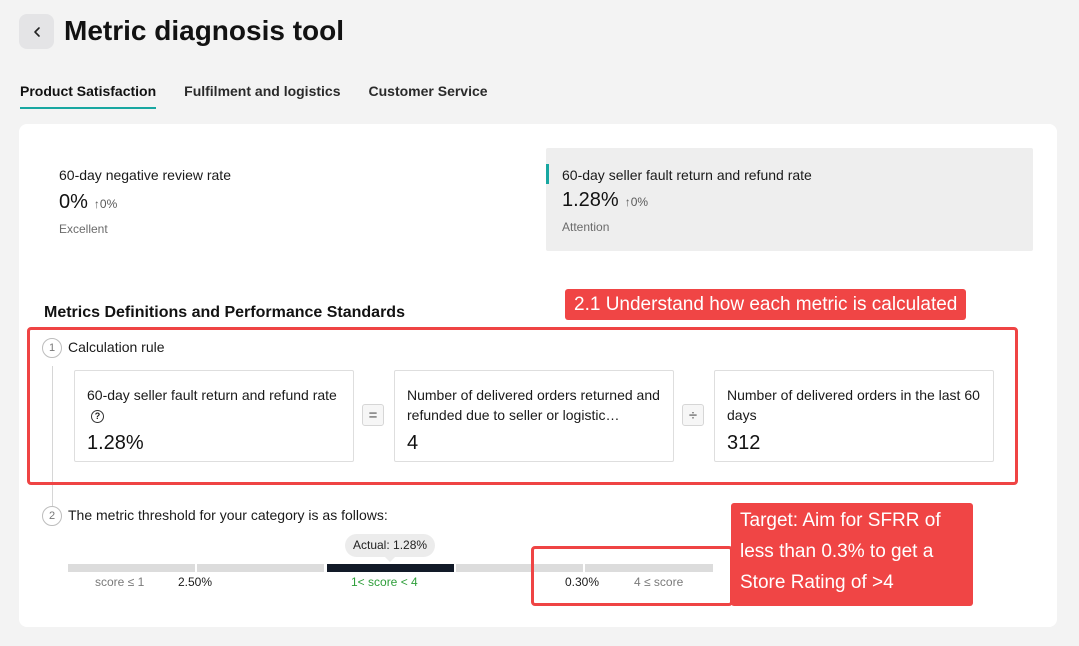 Image resolution: width=1079 pixels, height=646 pixels. I want to click on score-low-label: score ≤ 1, so click(120, 582).